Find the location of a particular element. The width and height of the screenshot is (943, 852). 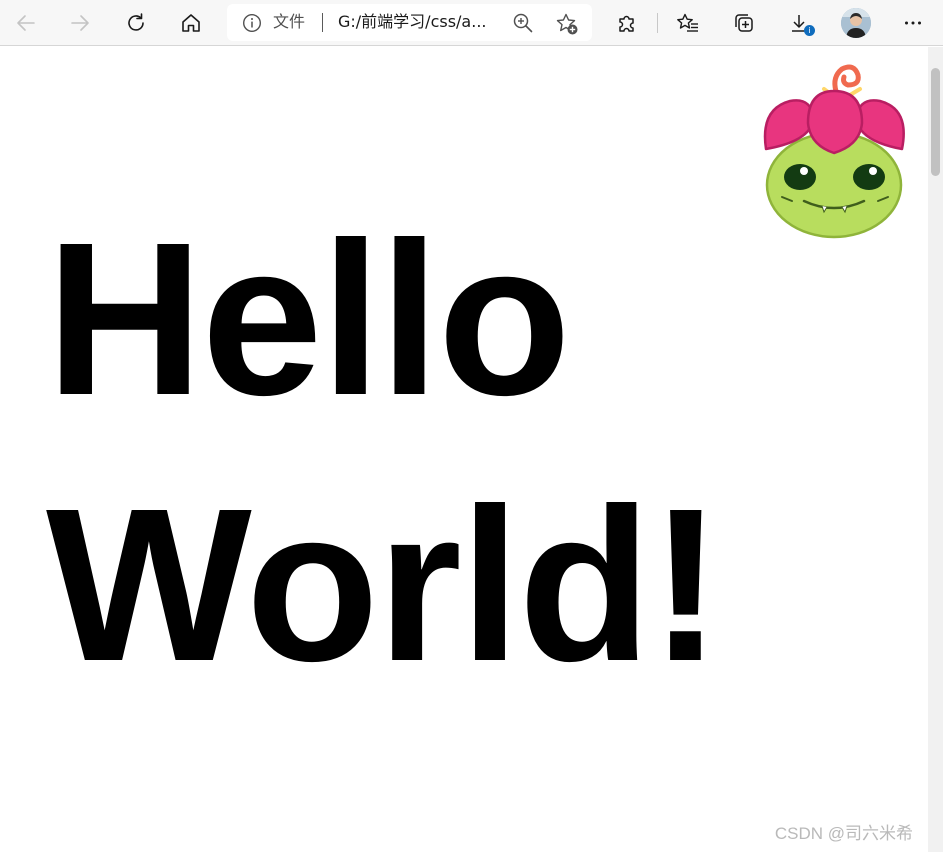

forward-button is located at coordinates (80, 23).